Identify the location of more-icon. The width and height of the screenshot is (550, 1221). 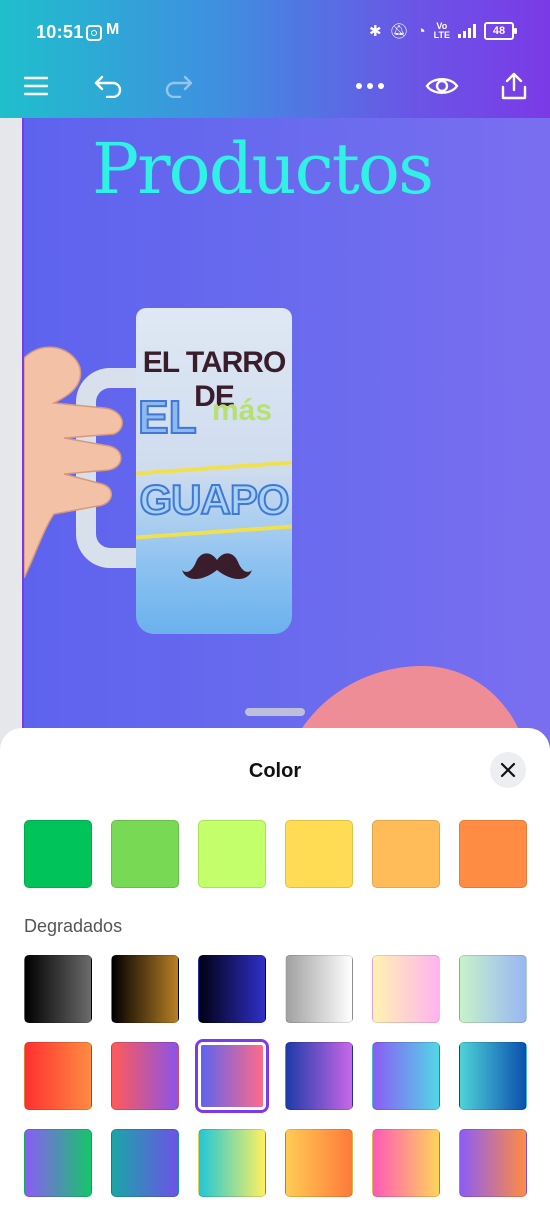
(370, 86).